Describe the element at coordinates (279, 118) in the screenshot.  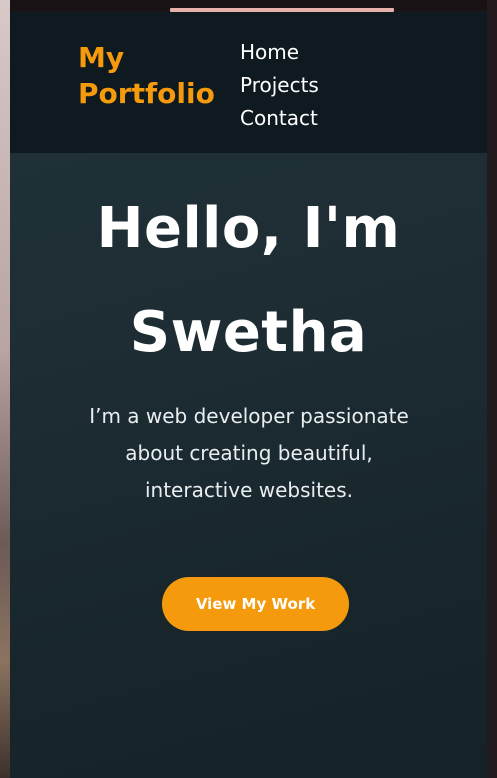
I see `nav-link-contact: Contact` at that location.